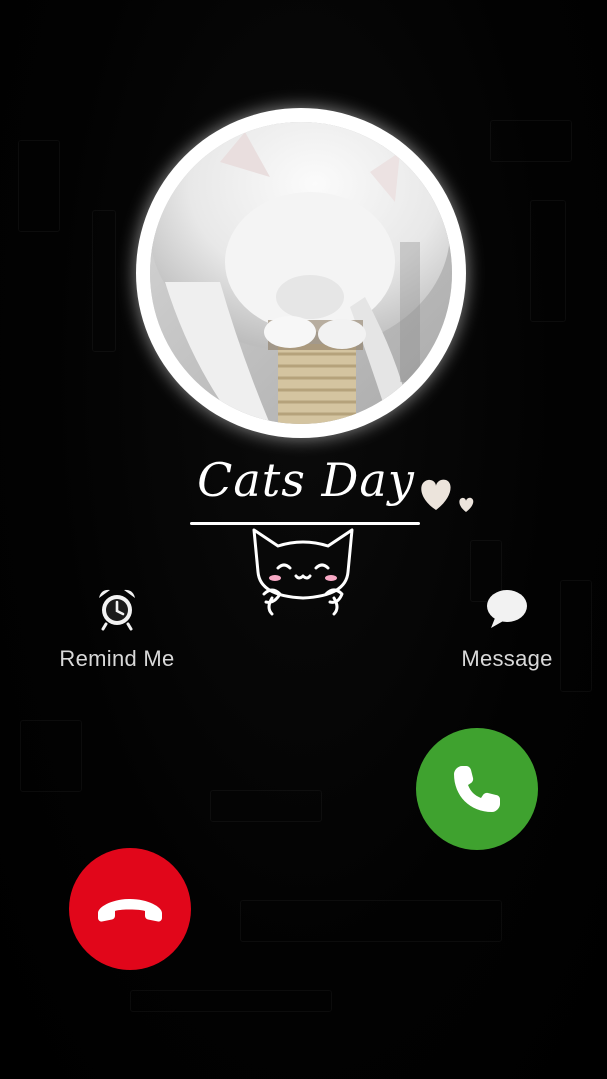 This screenshot has width=607, height=1079. What do you see at coordinates (306, 480) in the screenshot?
I see `caller-name: Cats Day` at bounding box center [306, 480].